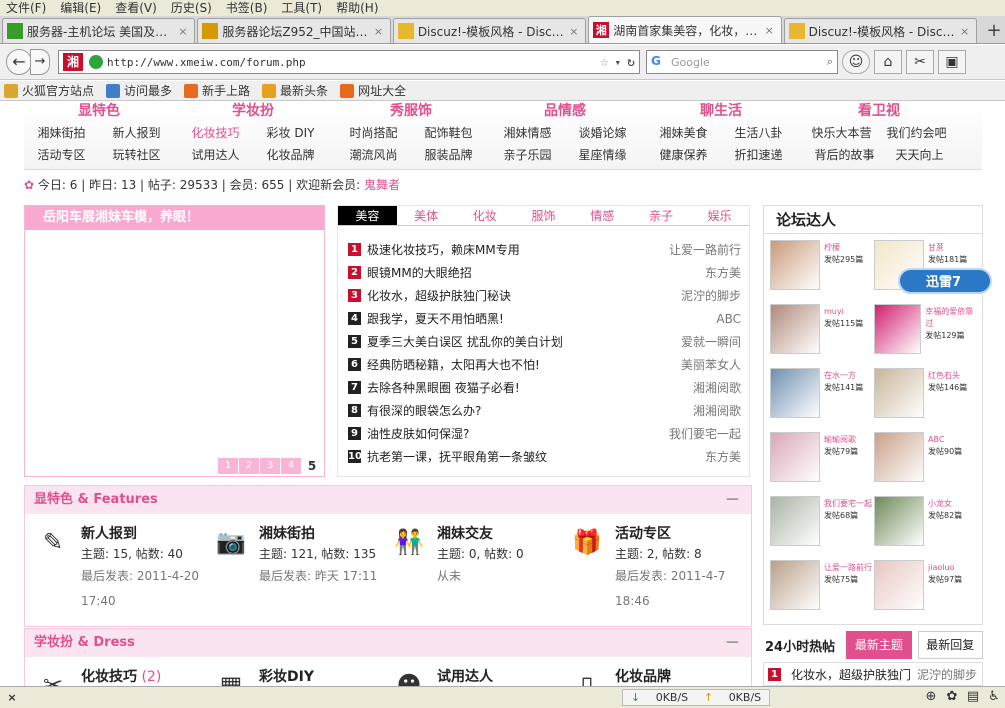 The width and height of the screenshot is (1005, 708). I want to click on talent-user: 在水一方 发帖141篇, so click(822, 400).